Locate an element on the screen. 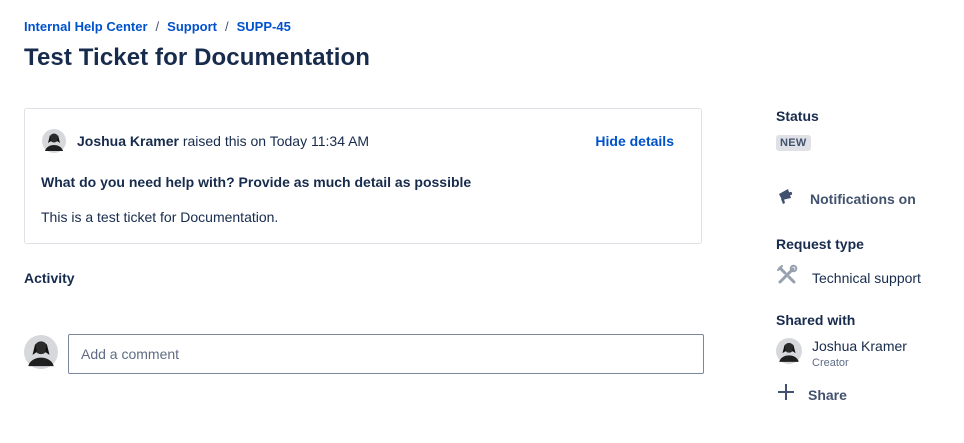 Image resolution: width=964 pixels, height=443 pixels. activity-heading: Activity is located at coordinates (49, 278).